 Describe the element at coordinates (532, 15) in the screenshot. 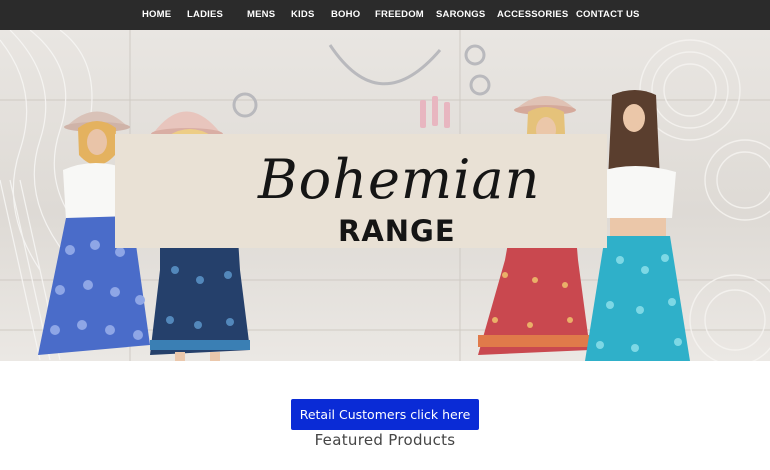

I see `nav-accessories: ACCESSORIES` at that location.